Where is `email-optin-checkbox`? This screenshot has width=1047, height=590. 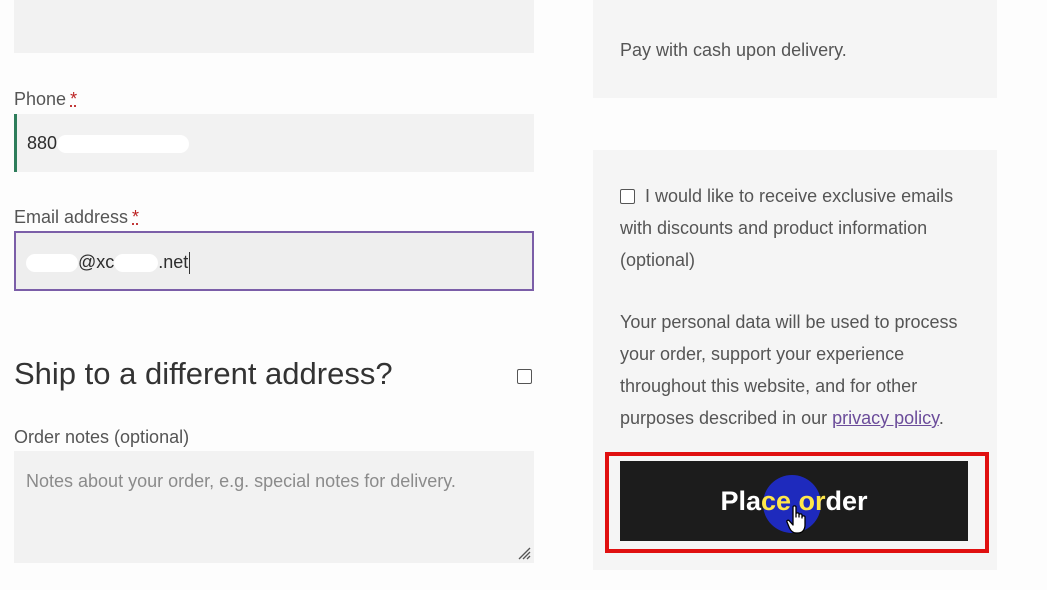
email-optin-checkbox is located at coordinates (627, 196).